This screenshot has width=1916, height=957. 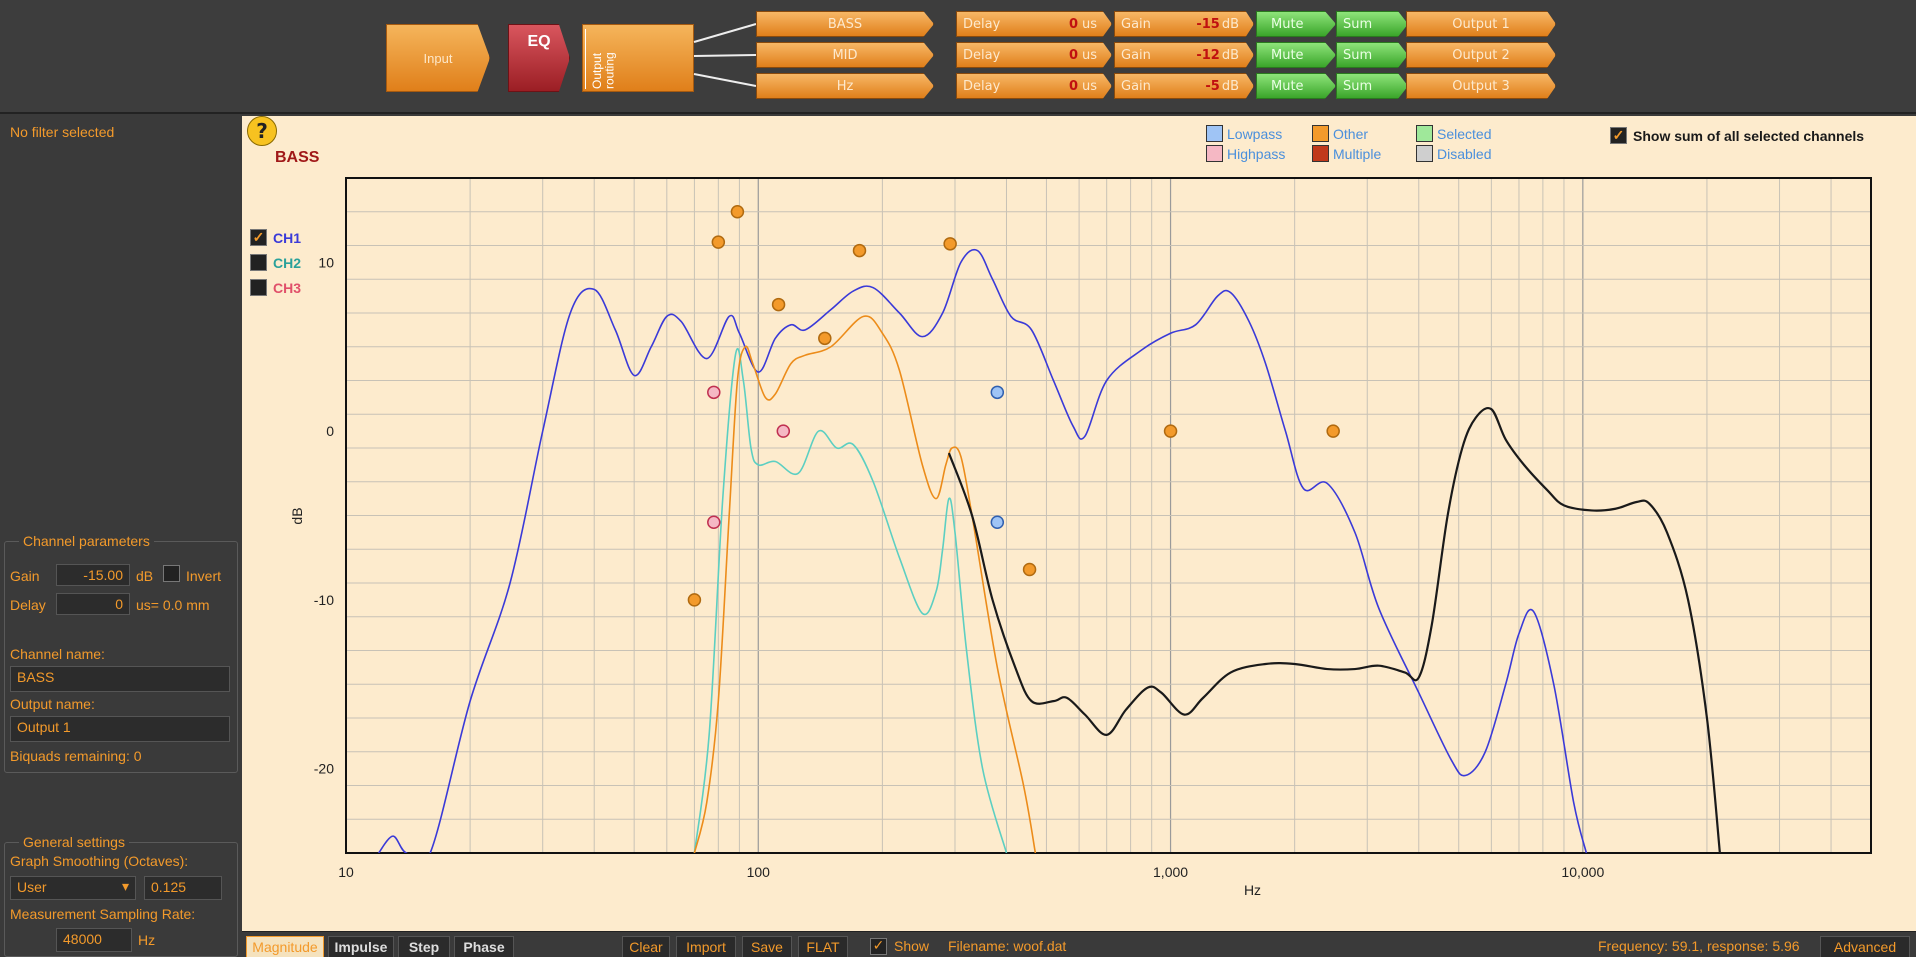 I want to click on x-tick-label: 10, so click(x=346, y=872).